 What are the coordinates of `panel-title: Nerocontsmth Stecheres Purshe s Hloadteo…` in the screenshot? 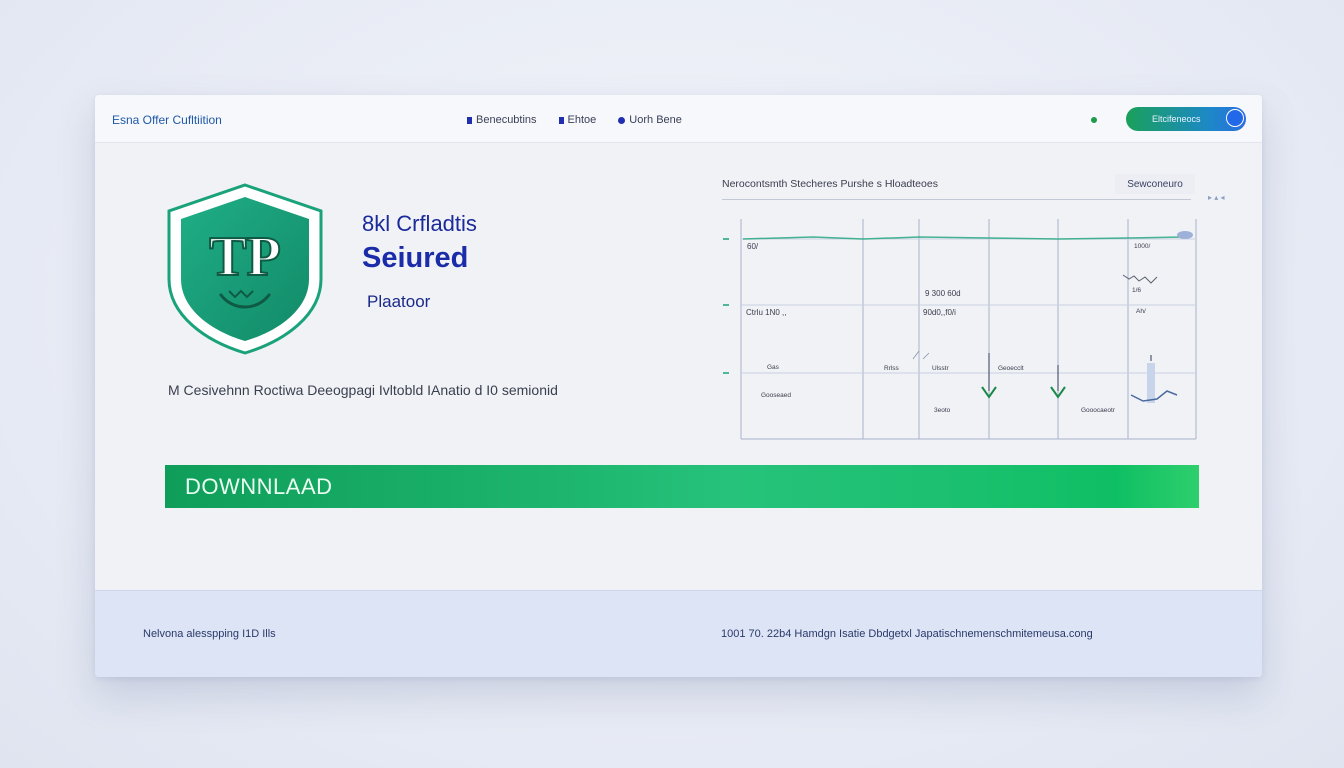 It's located at (830, 184).